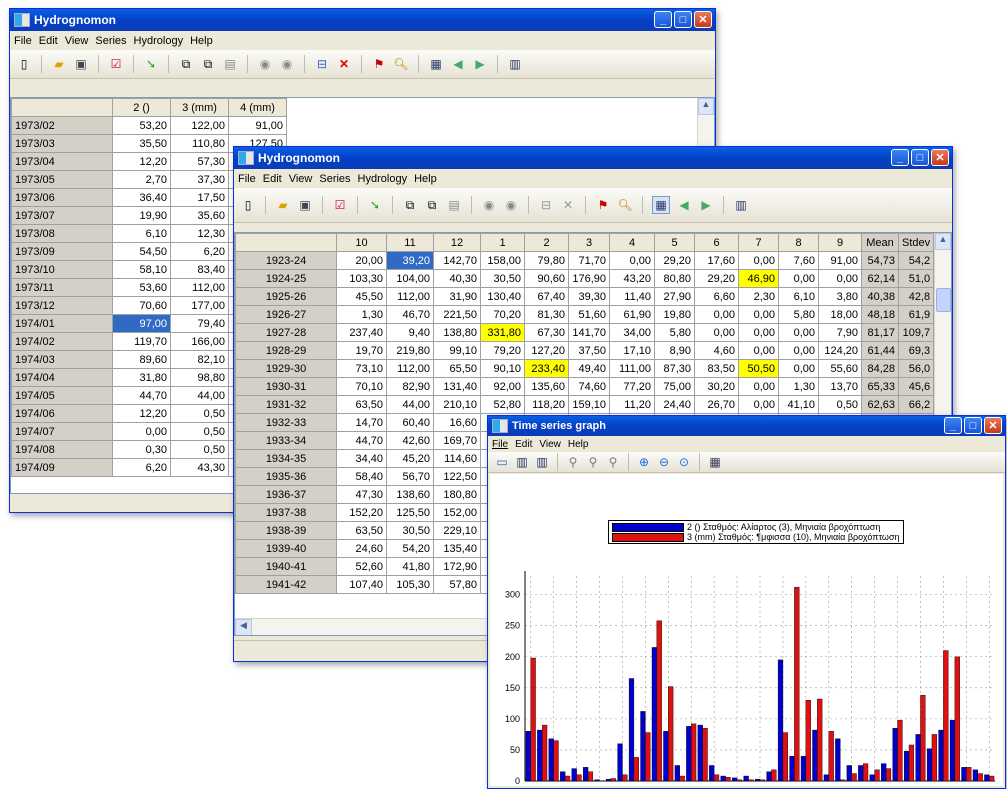 This screenshot has height=789, width=1007. Describe the element at coordinates (199, 305) in the screenshot. I see `table-cell: 177,00` at that location.